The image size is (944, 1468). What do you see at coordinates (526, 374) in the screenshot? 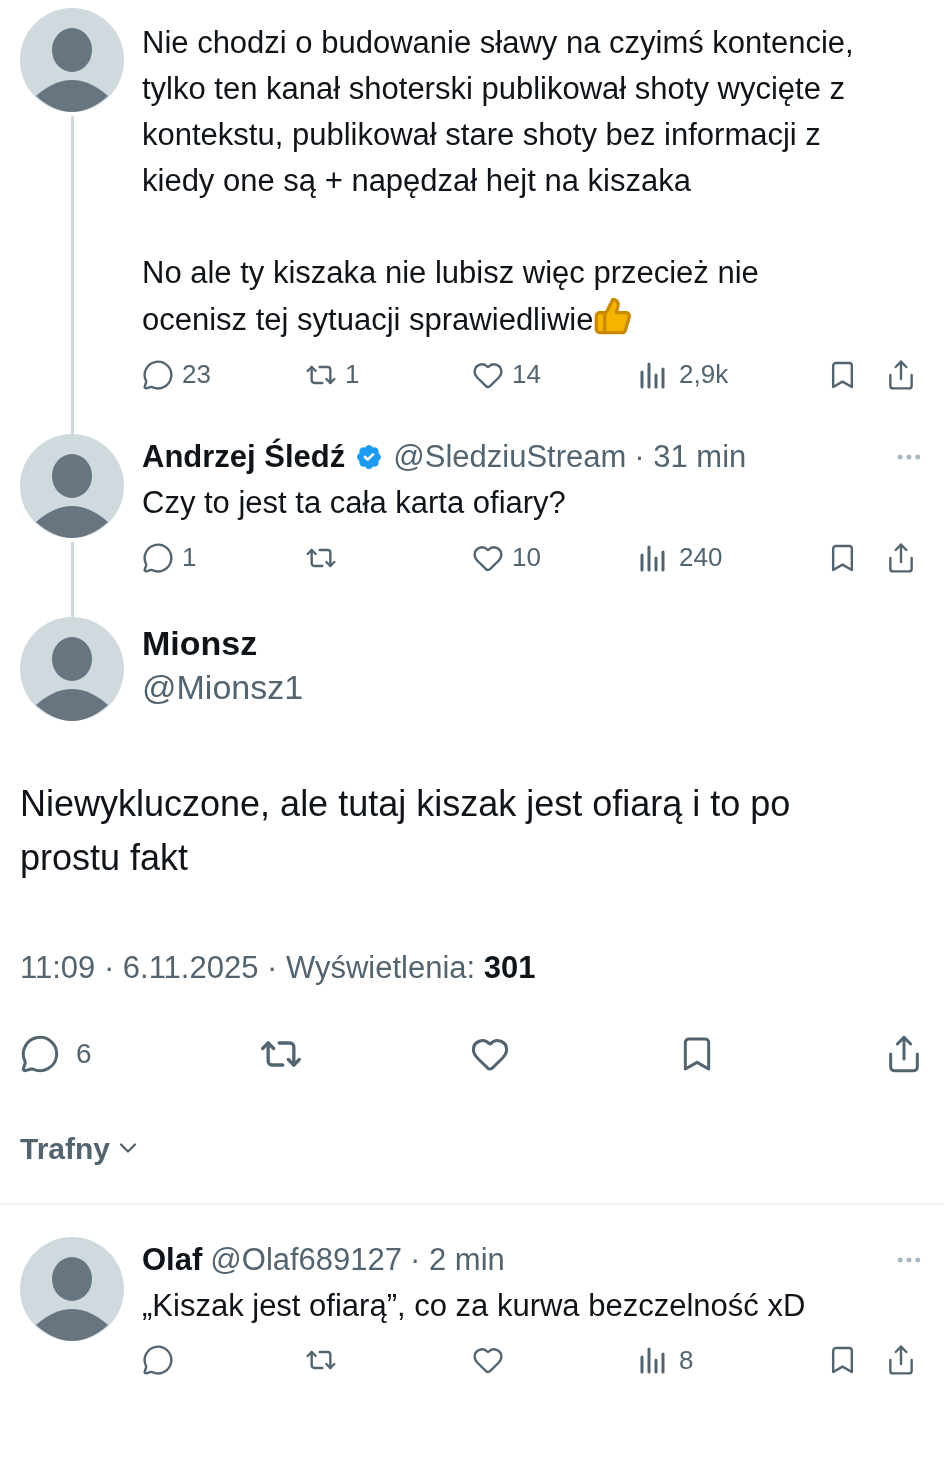
I see `count: 14` at bounding box center [526, 374].